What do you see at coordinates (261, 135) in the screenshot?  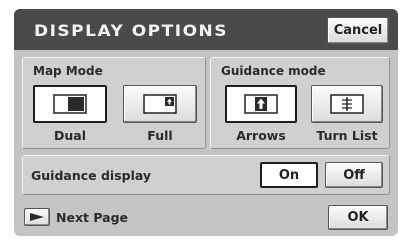 I see `arrows-label: Arrows` at bounding box center [261, 135].